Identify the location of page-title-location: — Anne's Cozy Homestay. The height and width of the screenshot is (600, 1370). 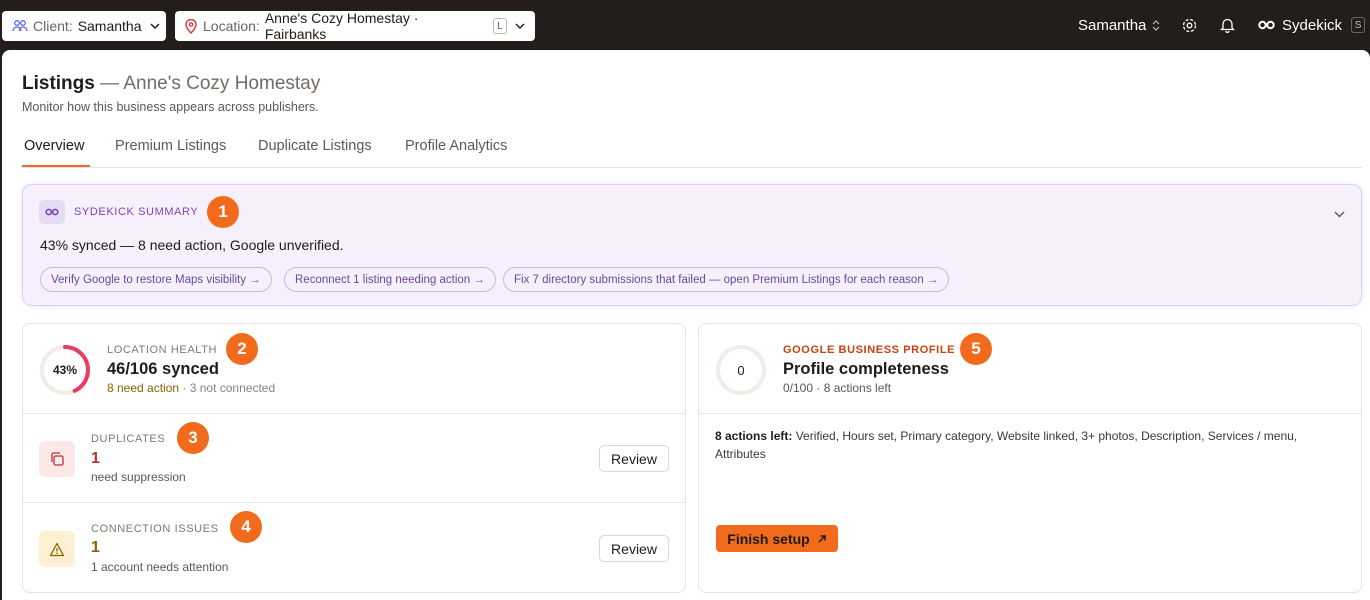
(207, 83).